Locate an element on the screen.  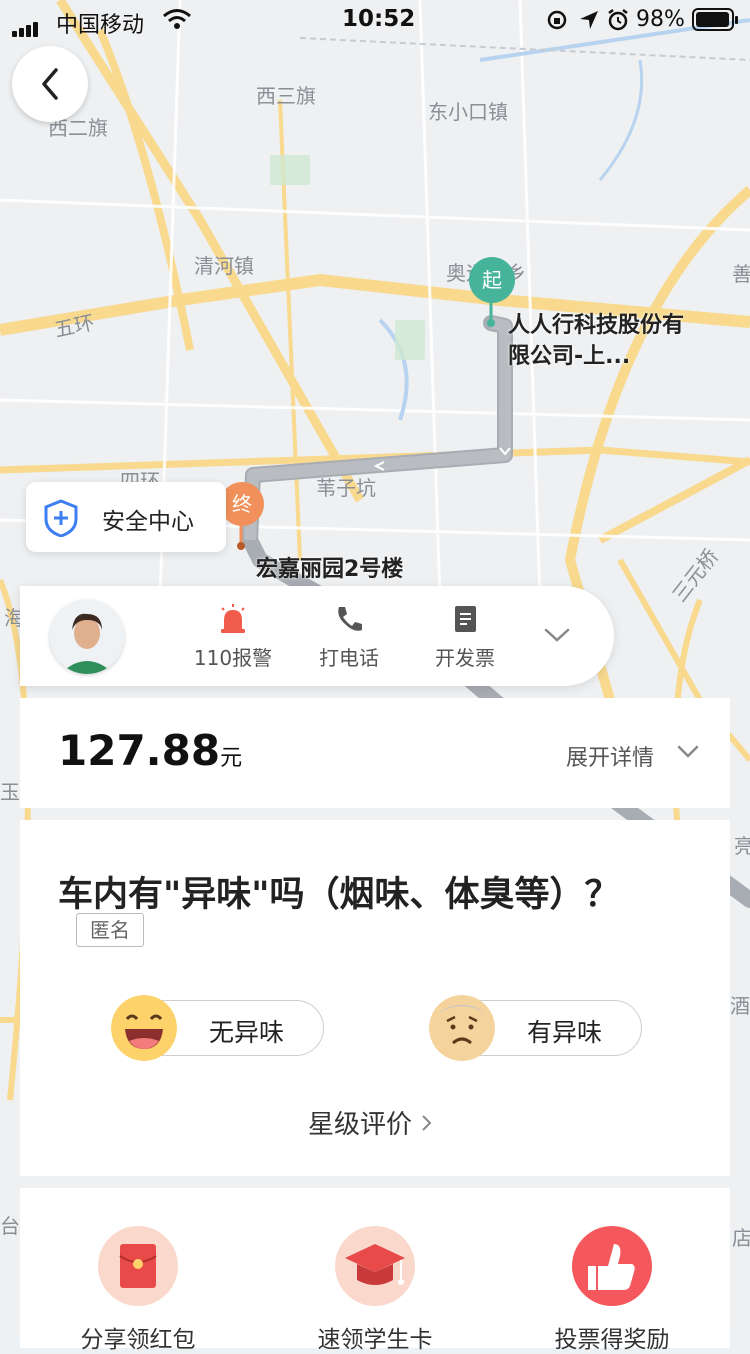
map-label: 善 is located at coordinates (741, 274).